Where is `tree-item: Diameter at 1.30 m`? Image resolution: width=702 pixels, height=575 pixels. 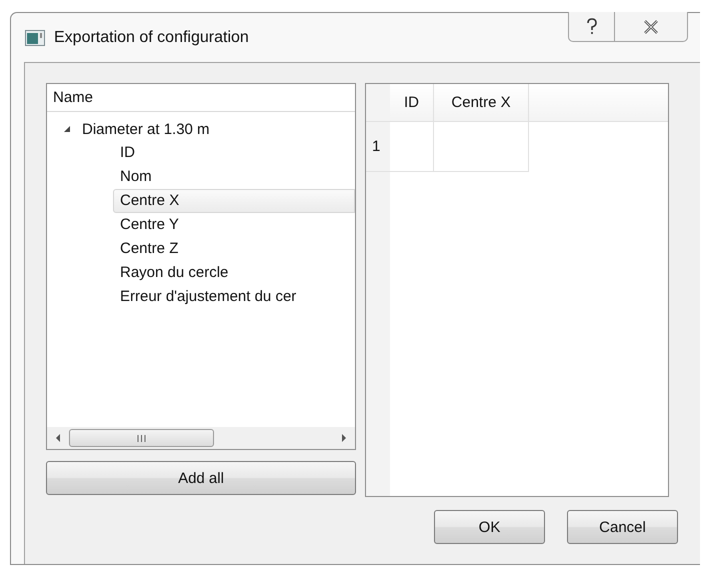
tree-item: Diameter at 1.30 m is located at coordinates (146, 129).